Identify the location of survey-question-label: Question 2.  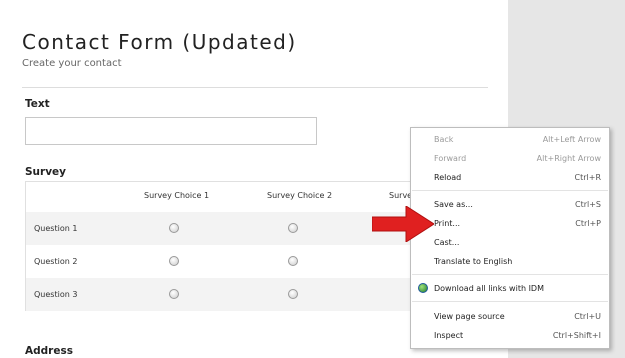
(56, 261).